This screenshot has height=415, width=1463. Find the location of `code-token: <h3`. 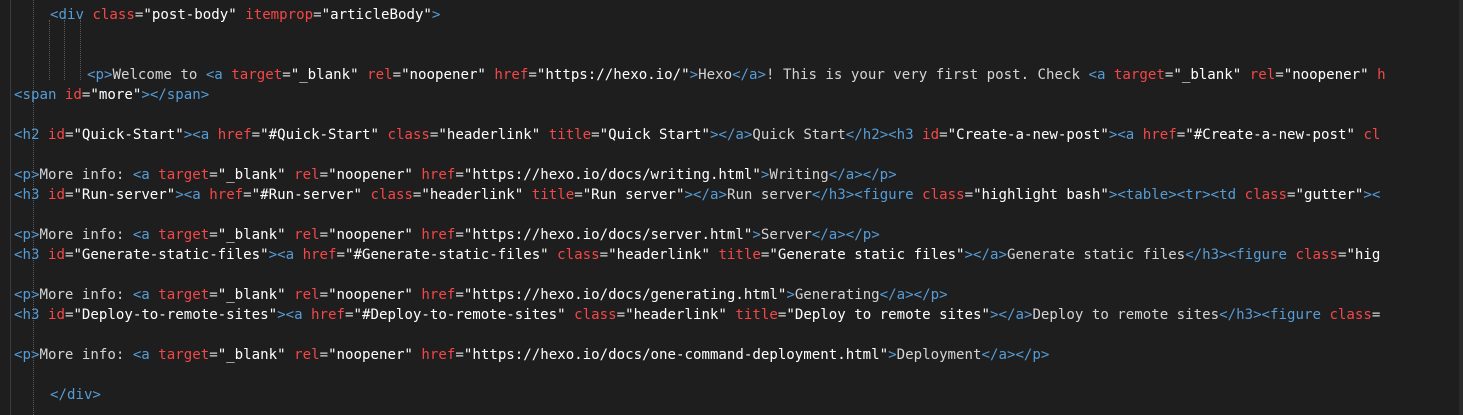

code-token: <h3 is located at coordinates (31, 195).